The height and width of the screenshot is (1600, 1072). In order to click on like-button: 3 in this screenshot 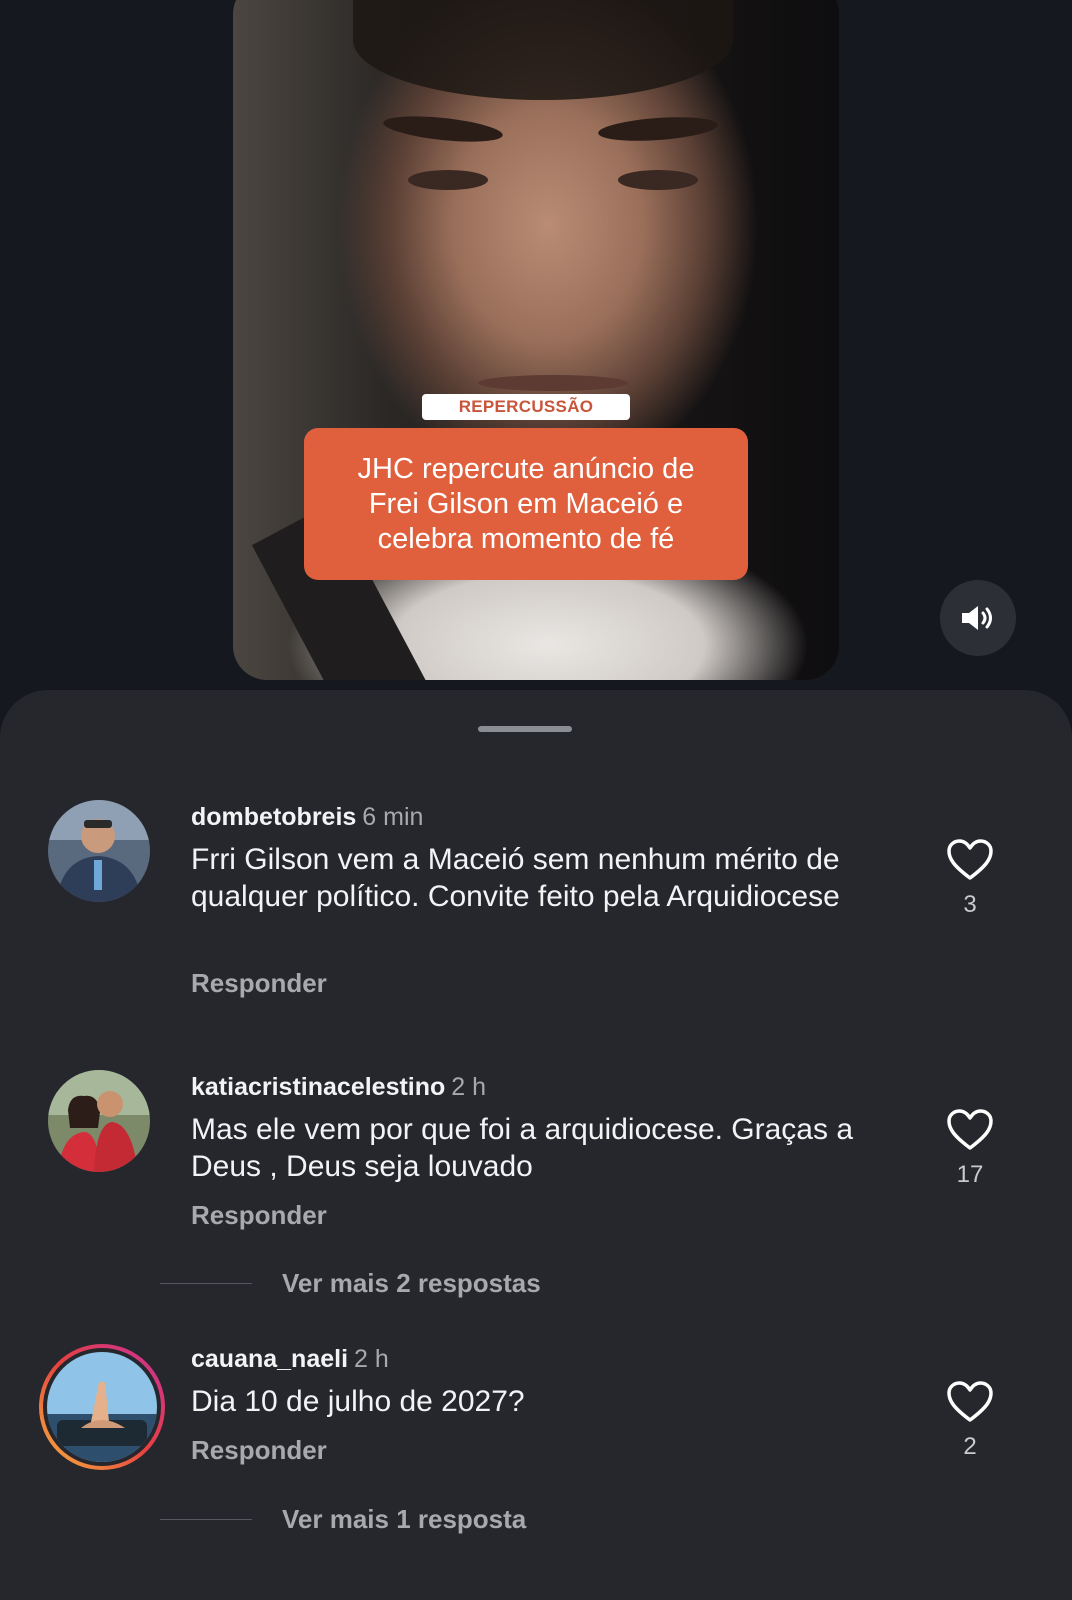, I will do `click(970, 878)`.